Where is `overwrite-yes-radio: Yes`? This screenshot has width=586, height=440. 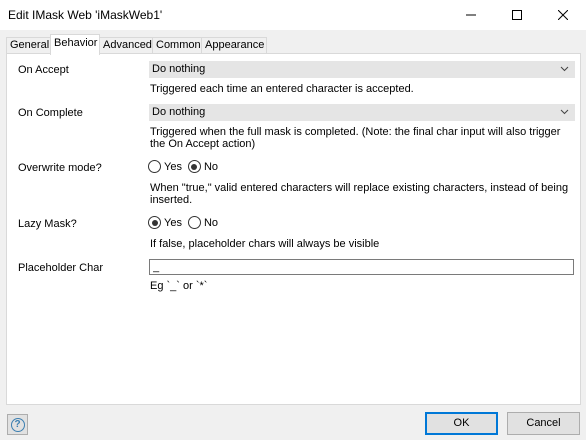
overwrite-yes-radio: Yes is located at coordinates (165, 166).